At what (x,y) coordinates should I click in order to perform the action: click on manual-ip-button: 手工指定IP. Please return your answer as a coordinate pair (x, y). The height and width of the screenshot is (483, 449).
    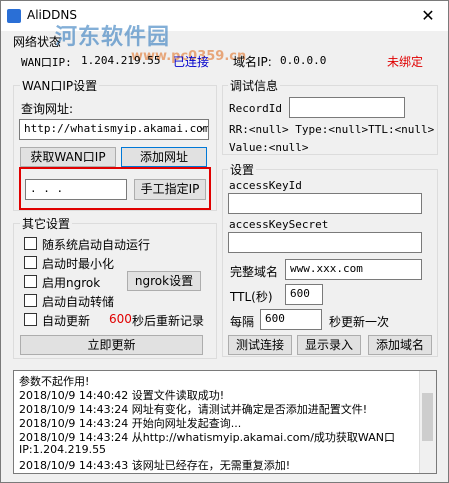
    Looking at the image, I should click on (170, 189).